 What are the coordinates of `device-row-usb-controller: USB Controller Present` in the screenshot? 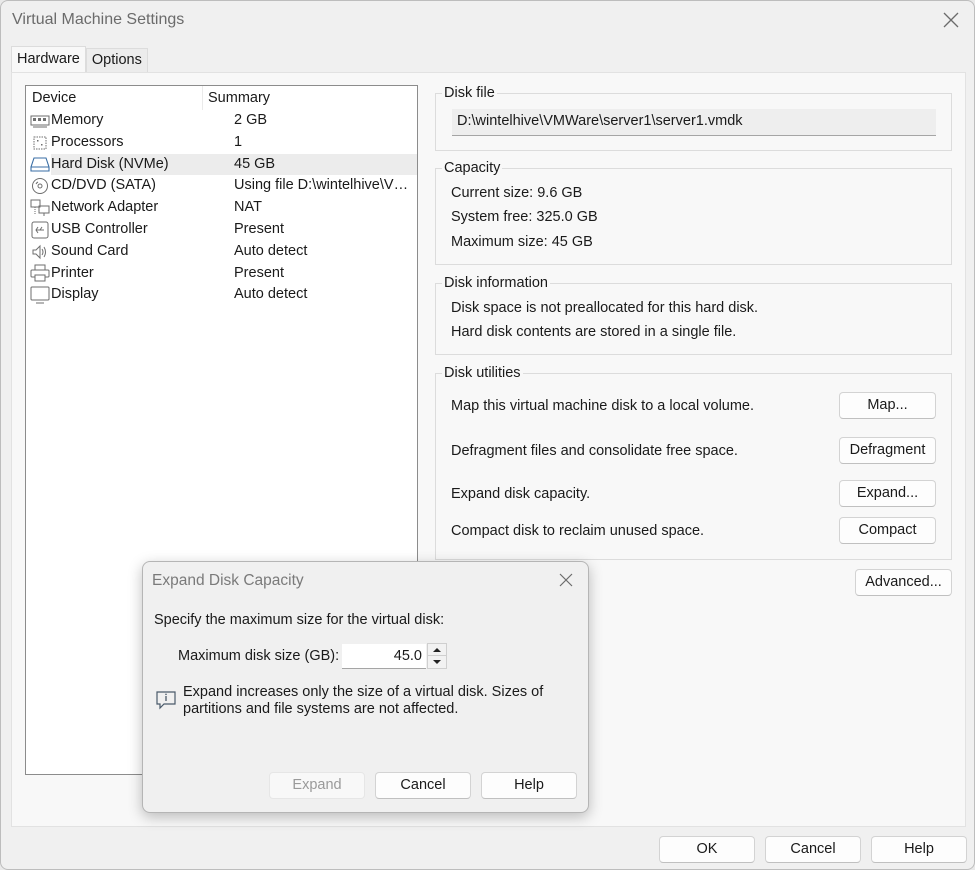 It's located at (221, 230).